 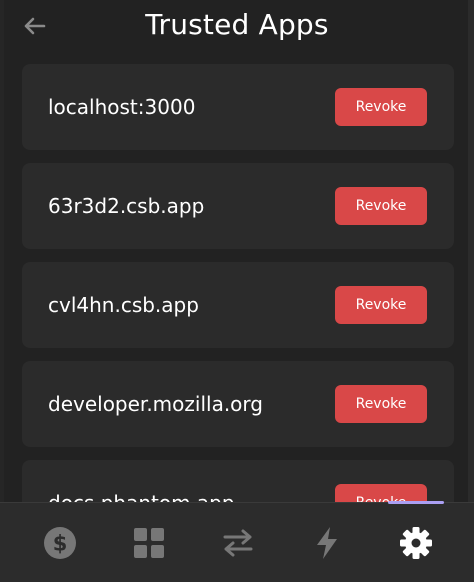 What do you see at coordinates (126, 206) in the screenshot?
I see `app-domain: 63r3d2.csb.app` at bounding box center [126, 206].